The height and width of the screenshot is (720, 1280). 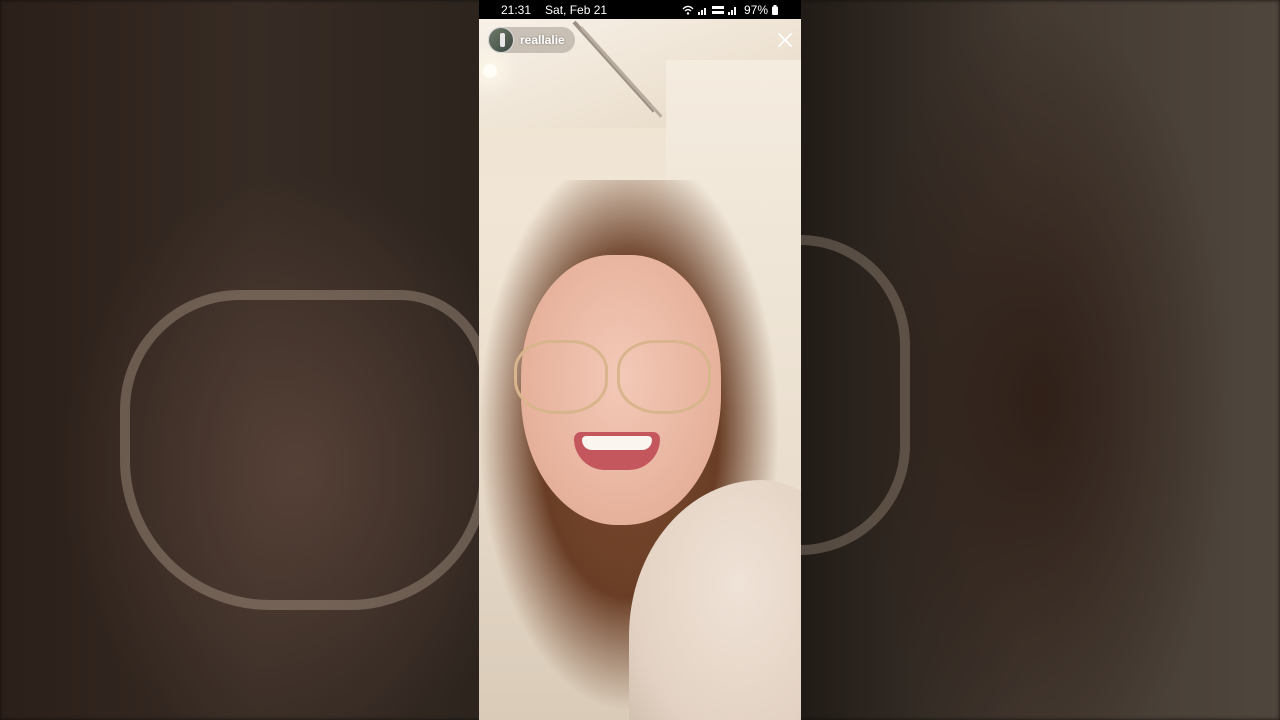 What do you see at coordinates (717, 9) in the screenshot?
I see `volte-icon` at bounding box center [717, 9].